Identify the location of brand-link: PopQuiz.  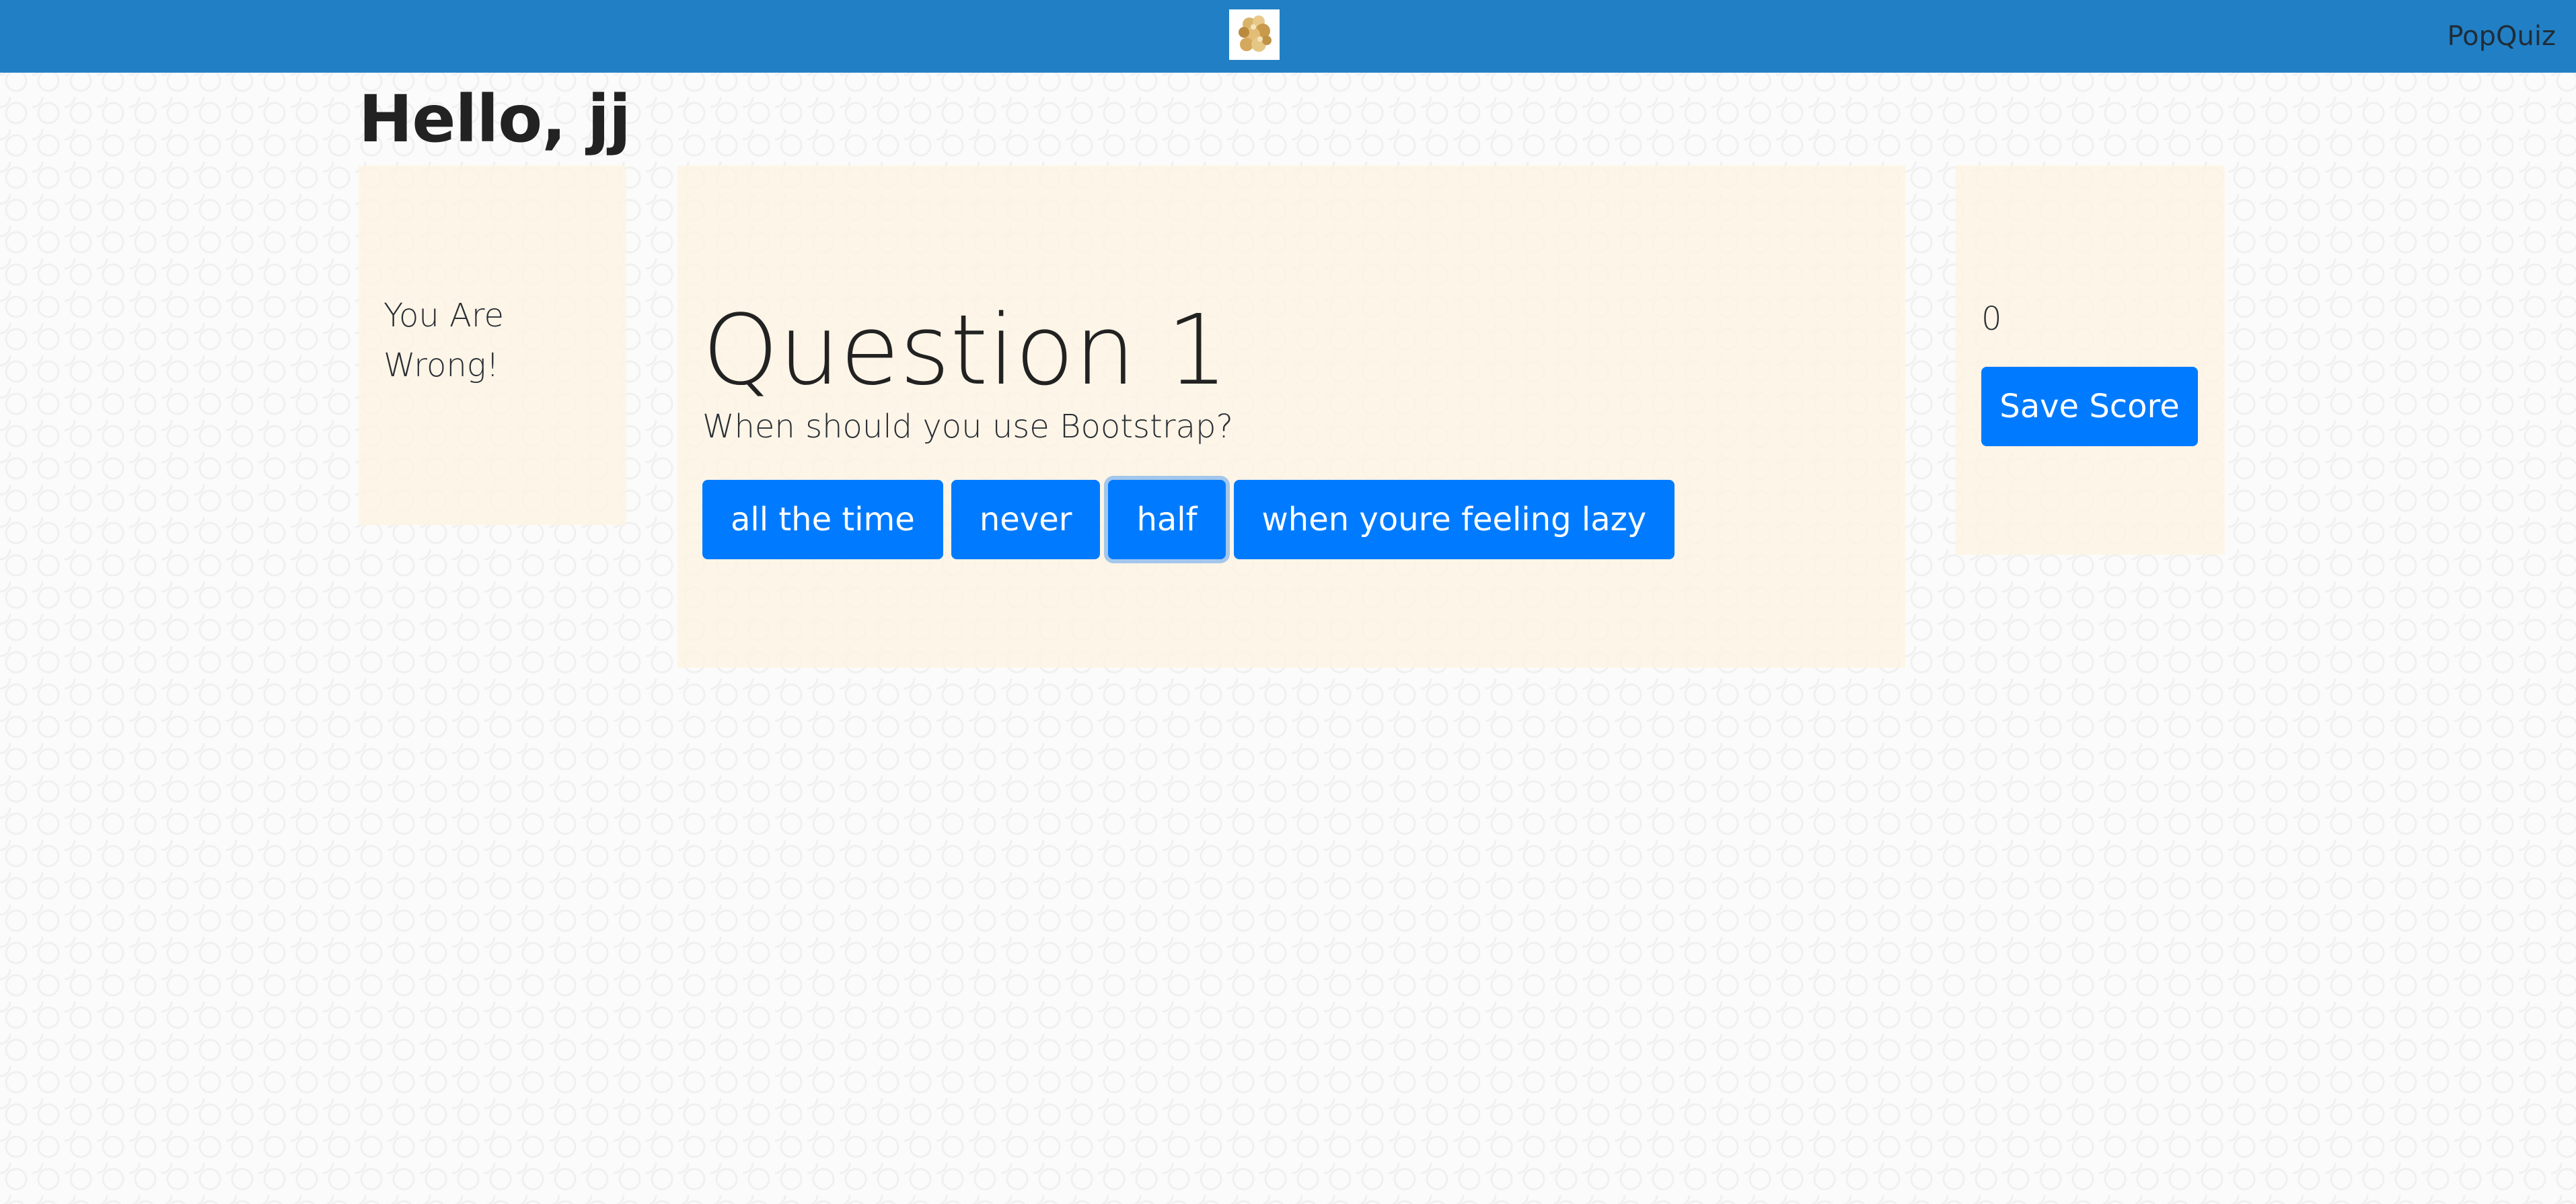
(2501, 36).